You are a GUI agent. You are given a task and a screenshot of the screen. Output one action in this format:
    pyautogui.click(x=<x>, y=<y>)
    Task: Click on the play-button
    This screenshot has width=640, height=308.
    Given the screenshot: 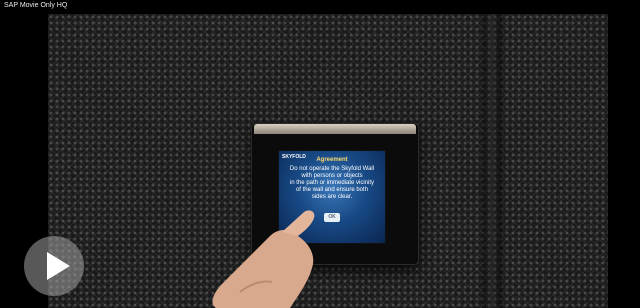 What is the action you would take?
    pyautogui.click(x=54, y=266)
    